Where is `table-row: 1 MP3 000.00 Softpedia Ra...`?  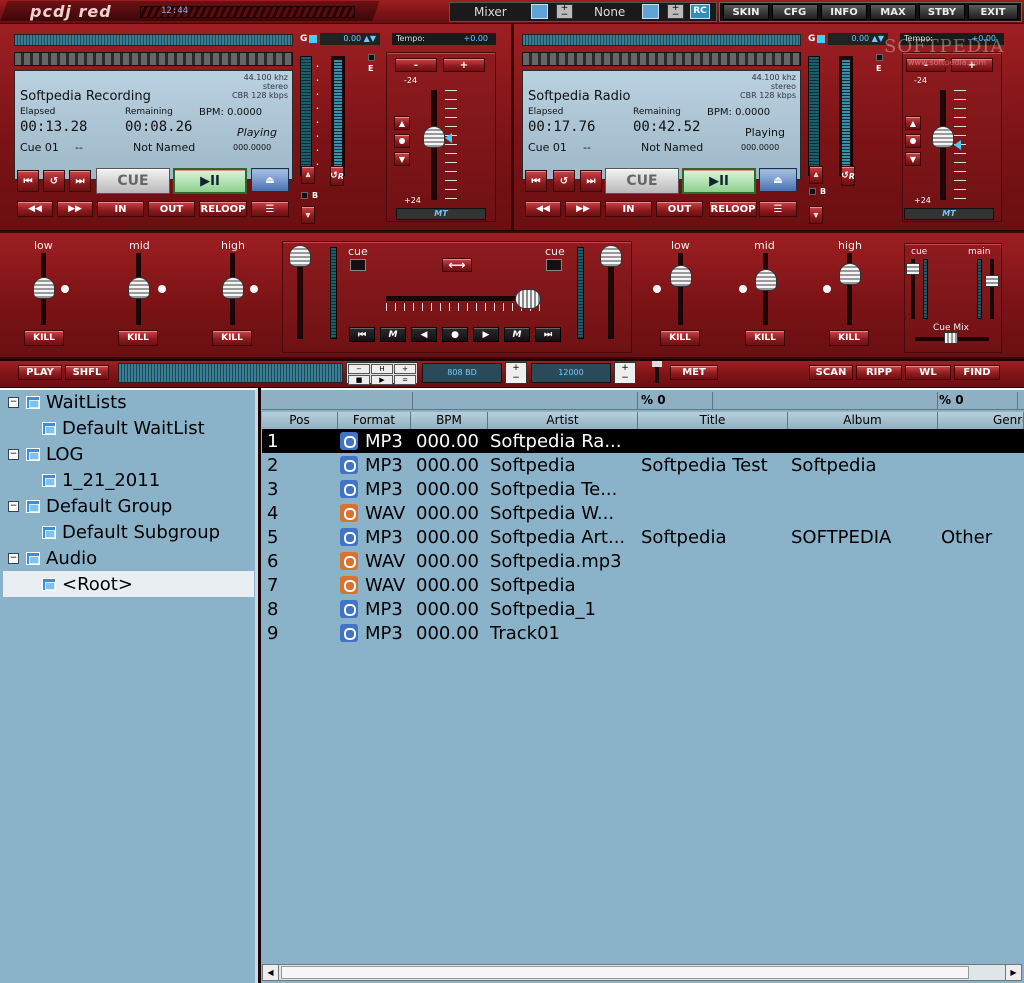 table-row: 1 MP3 000.00 Softpedia Ra... is located at coordinates (643, 441).